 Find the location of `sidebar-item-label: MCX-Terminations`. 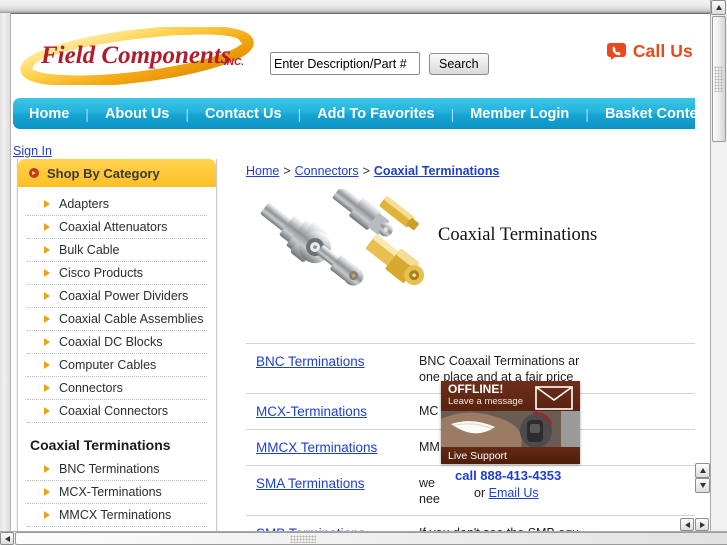

sidebar-item-label: MCX-Terminations is located at coordinates (110, 492).